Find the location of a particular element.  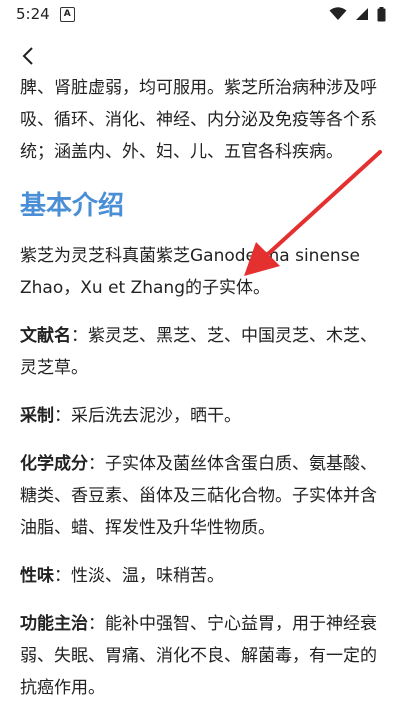

section-heading: 基本介绍 is located at coordinates (72, 206).